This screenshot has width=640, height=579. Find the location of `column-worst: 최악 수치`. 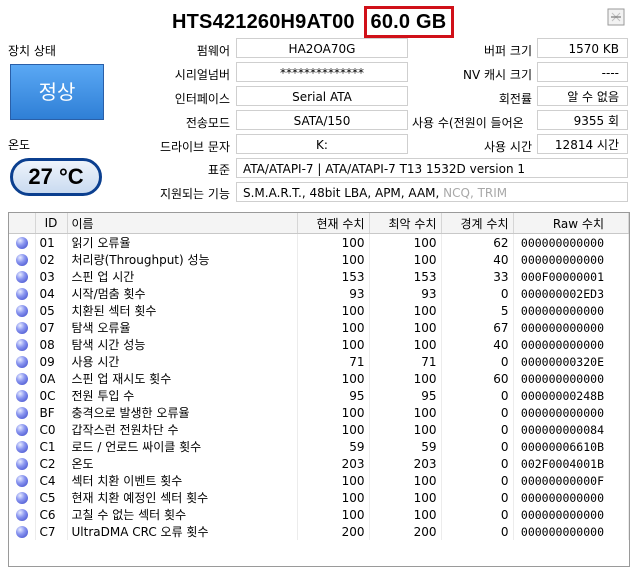

column-worst: 최악 수치 is located at coordinates (405, 223).